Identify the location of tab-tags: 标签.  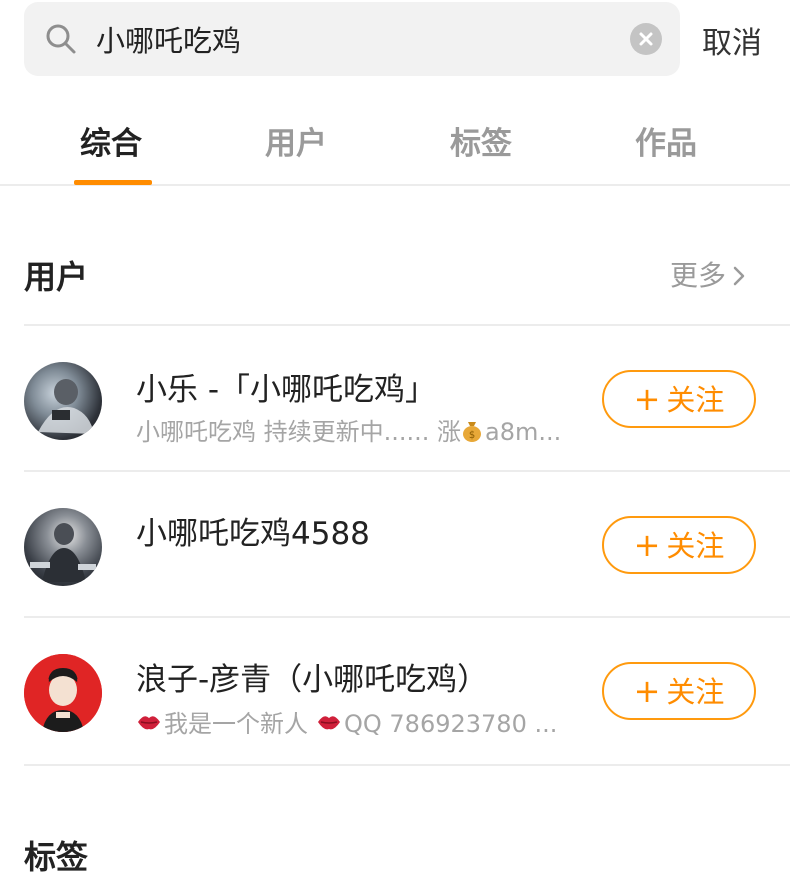
(481, 140).